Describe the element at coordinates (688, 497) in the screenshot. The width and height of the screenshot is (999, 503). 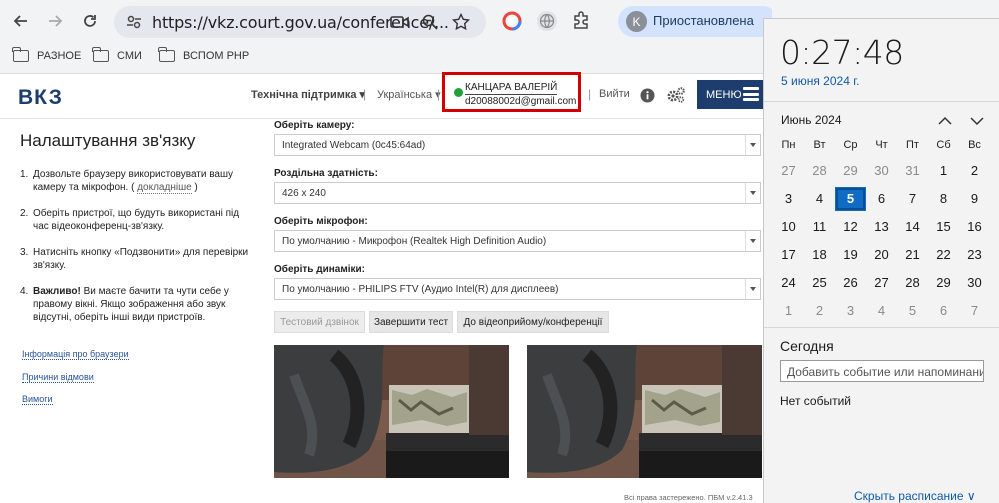
I see `footer-copyright: Всі права застережено. ПБМ v.2.41.3` at that location.